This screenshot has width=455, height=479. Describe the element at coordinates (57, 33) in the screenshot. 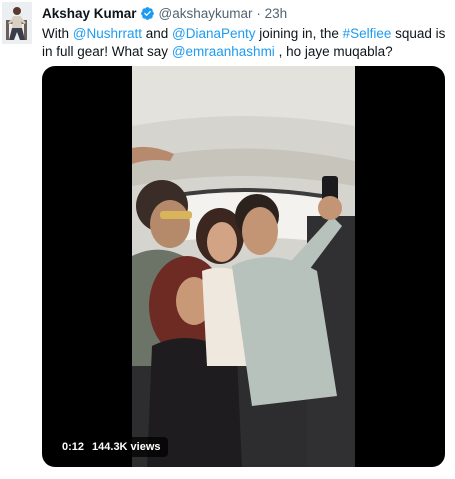

I see `text-part: With` at that location.